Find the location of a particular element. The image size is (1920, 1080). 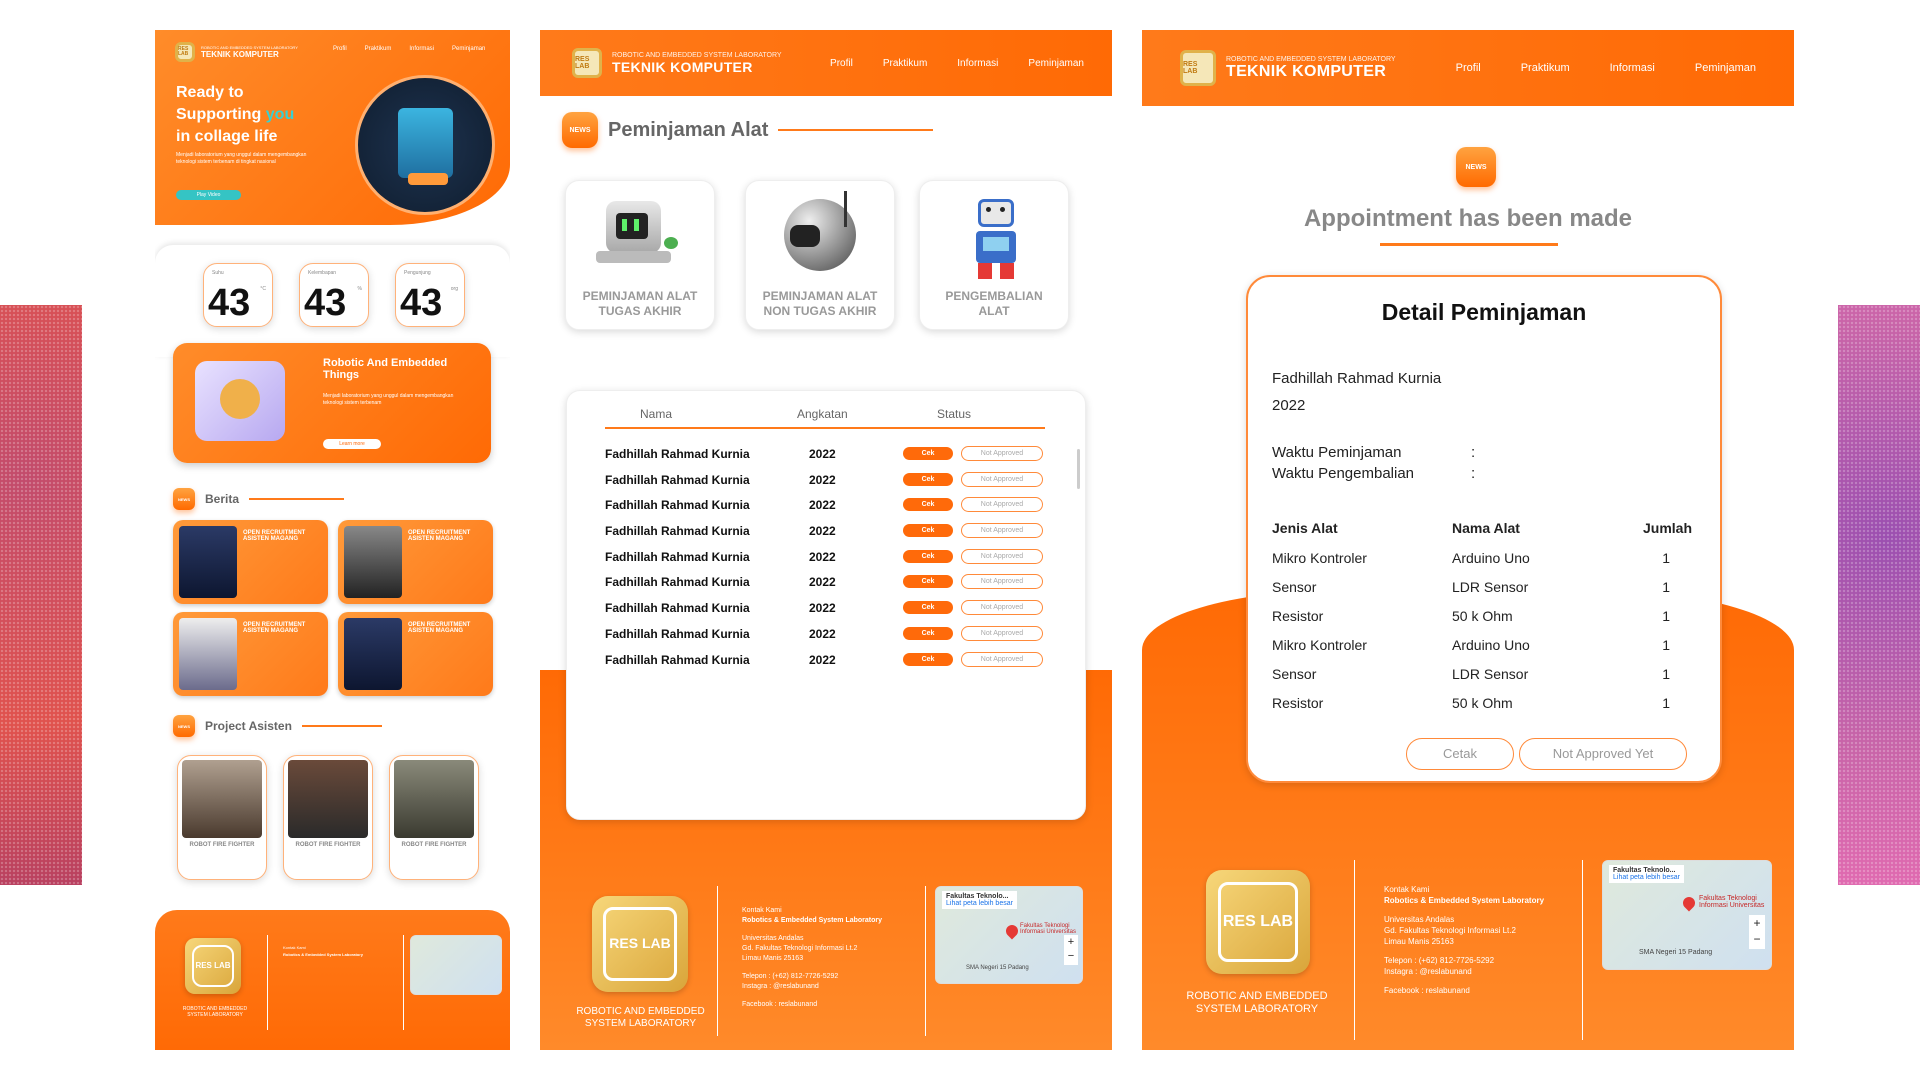

stat-card-kelembapan: Kelembapan 43 % is located at coordinates (334, 295).